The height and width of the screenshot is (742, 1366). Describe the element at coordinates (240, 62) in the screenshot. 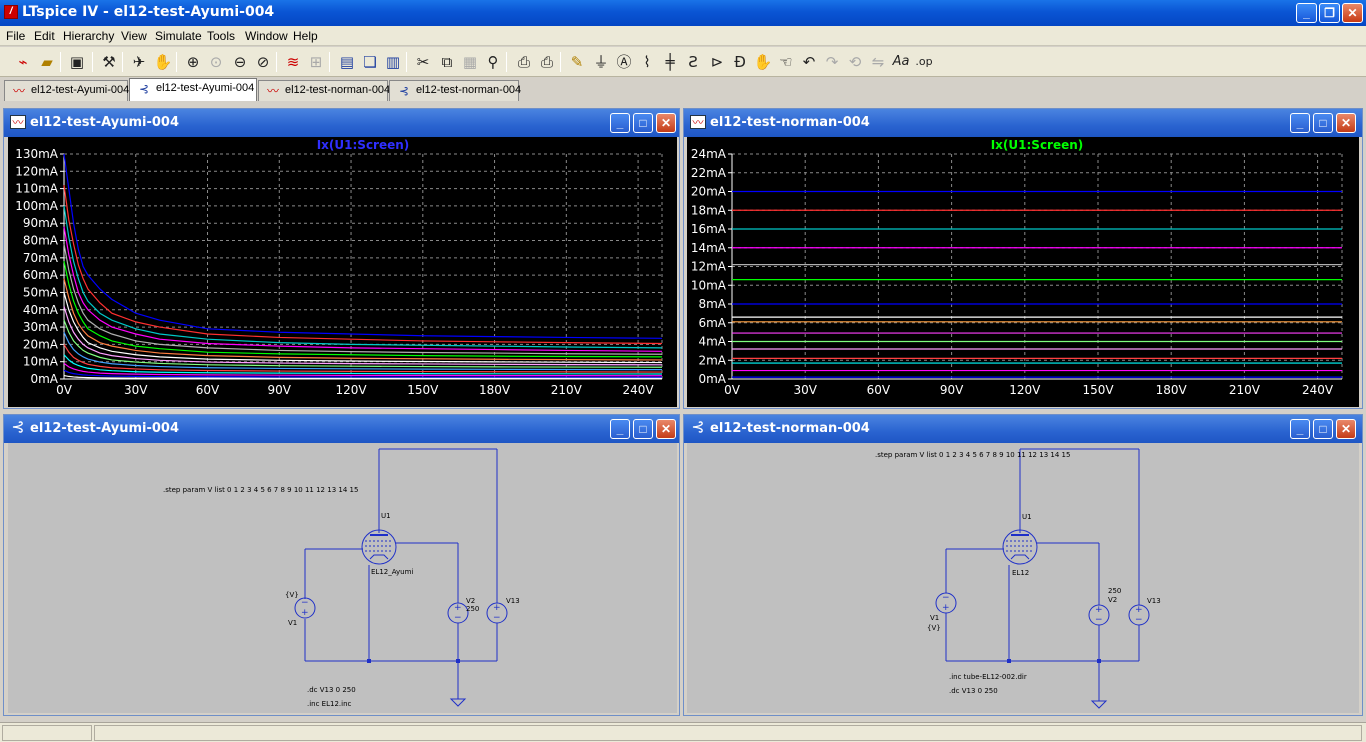

I see `zoom-out-icon: ⊖` at that location.